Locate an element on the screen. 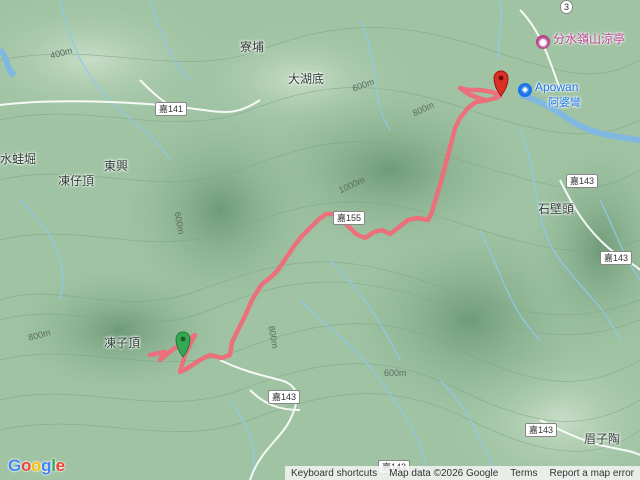 This screenshot has width=640, height=480. road-shield-143-d: 嘉143 is located at coordinates (541, 430).